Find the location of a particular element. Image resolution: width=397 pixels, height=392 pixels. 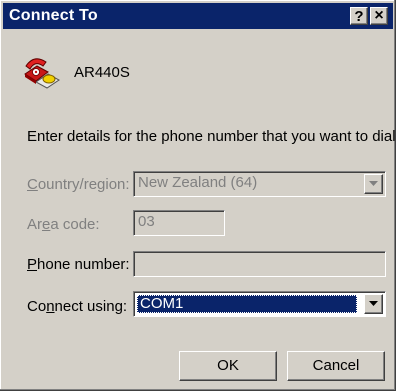

connect-using-value: COM1 is located at coordinates (247, 304).